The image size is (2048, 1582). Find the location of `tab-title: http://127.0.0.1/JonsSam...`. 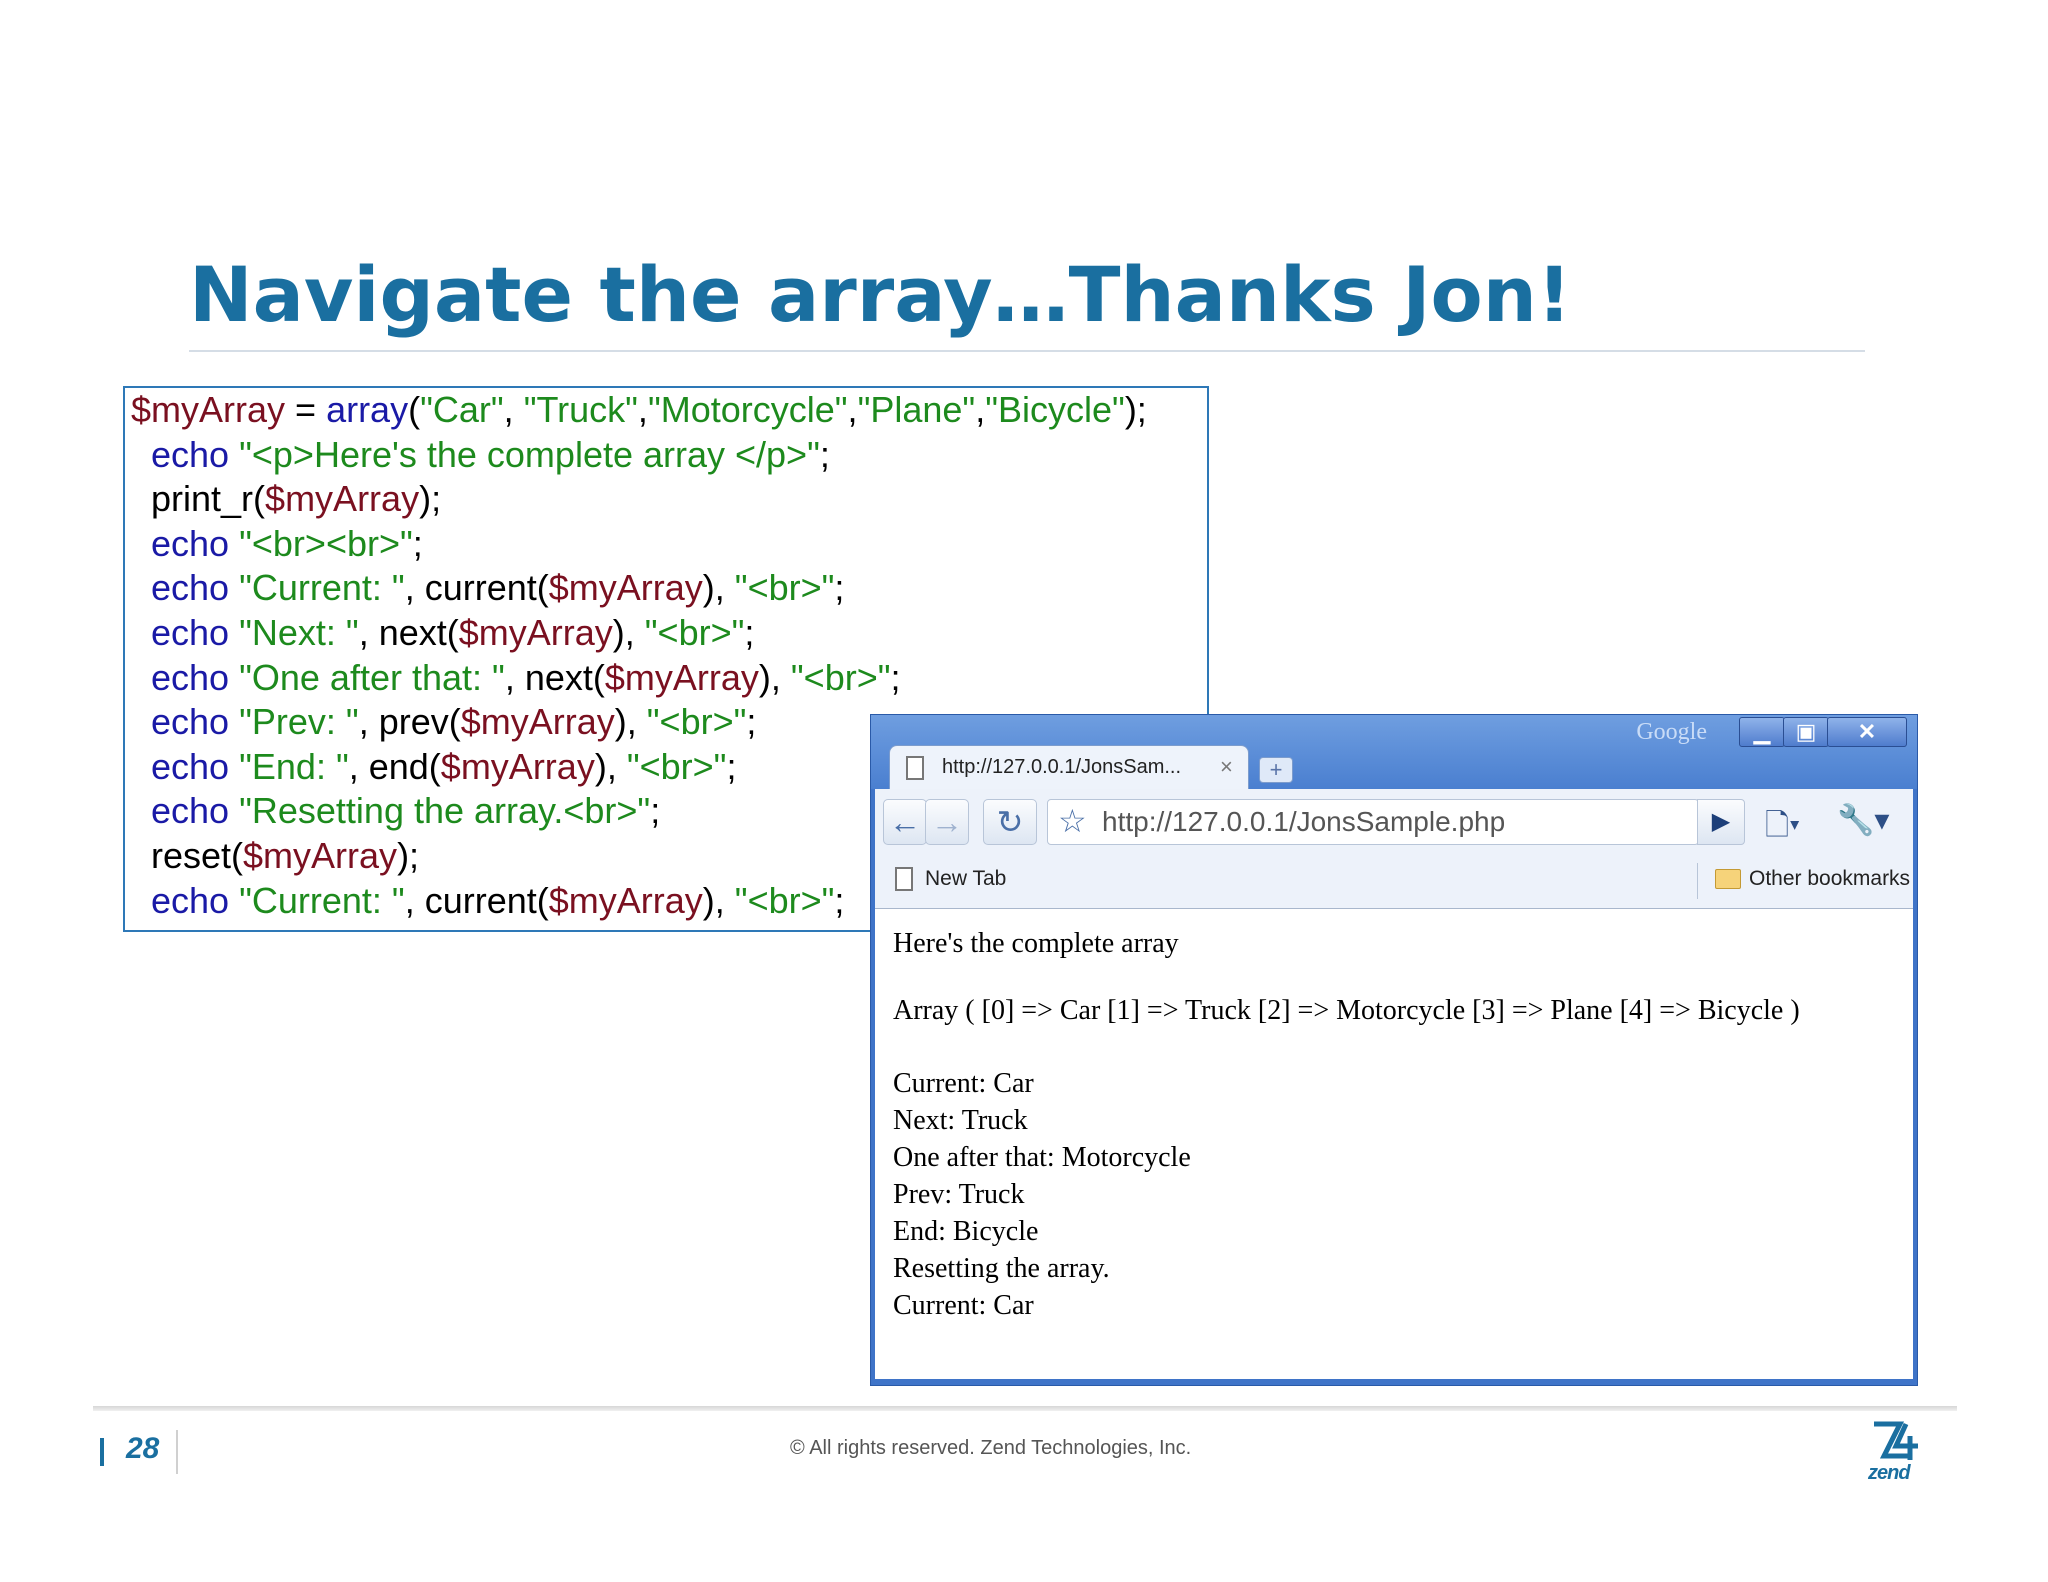

tab-title: http://127.0.0.1/JonsSam... is located at coordinates (1062, 767).